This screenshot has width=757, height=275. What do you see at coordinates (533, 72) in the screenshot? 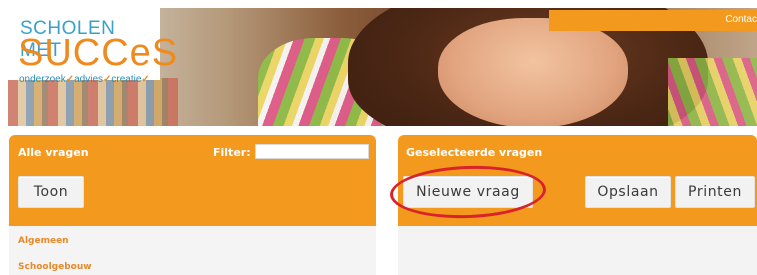
I see `girl-face` at bounding box center [533, 72].